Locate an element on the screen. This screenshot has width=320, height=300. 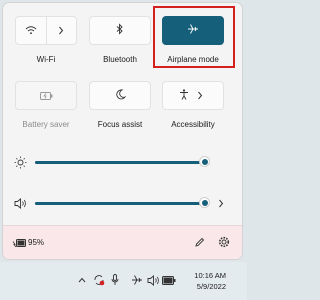
clock-date: 5/9/2022 is located at coordinates (203, 286).